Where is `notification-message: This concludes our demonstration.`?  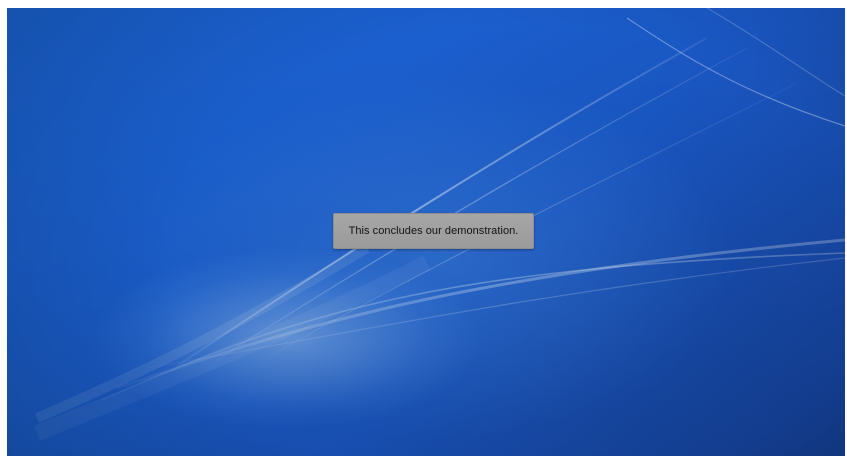 notification-message: This concludes our demonstration. is located at coordinates (433, 231).